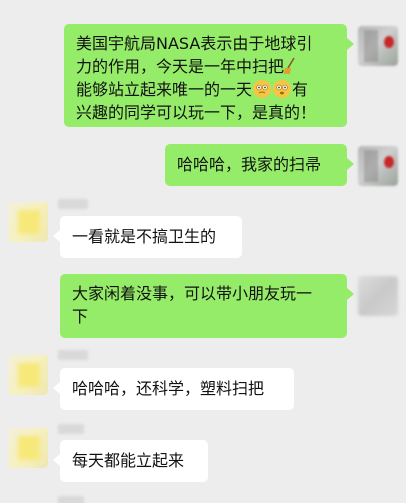  What do you see at coordinates (168, 388) in the screenshot?
I see `message-text: 哈哈哈，还科学，塑料扫把` at bounding box center [168, 388].